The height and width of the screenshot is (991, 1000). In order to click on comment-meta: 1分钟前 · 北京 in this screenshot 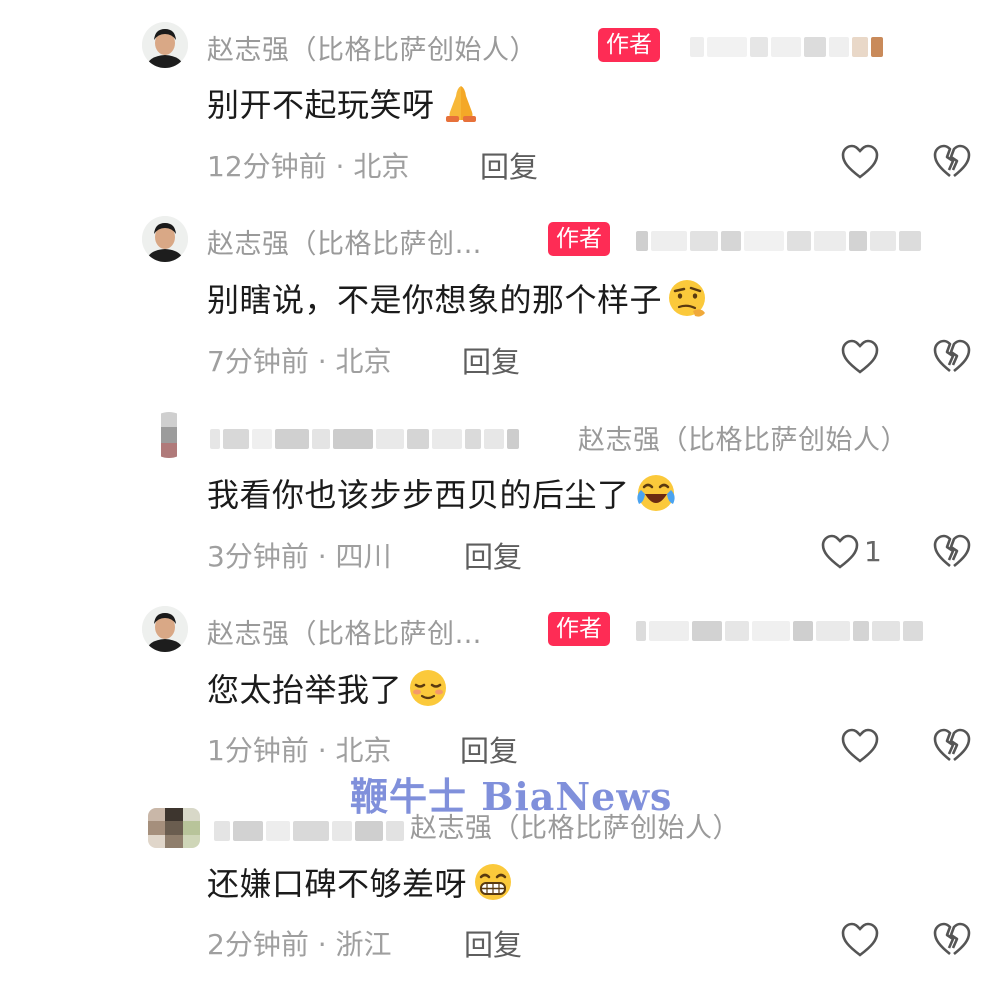, I will do `click(299, 750)`.